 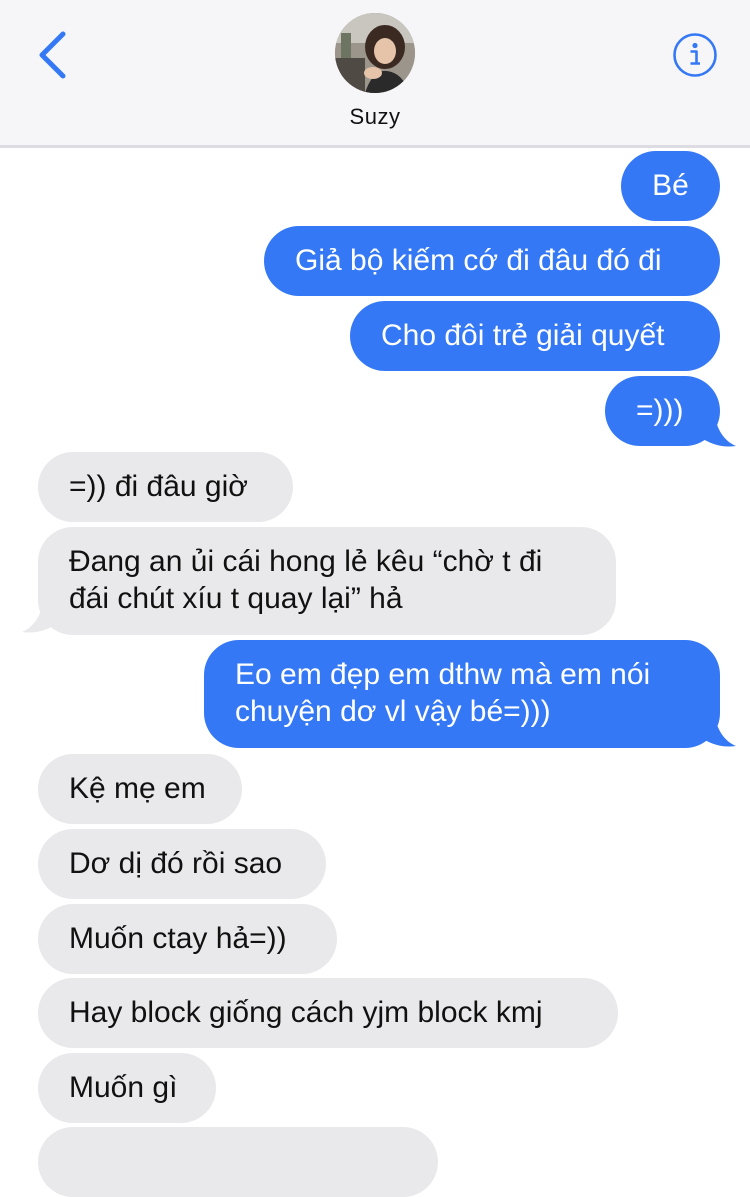 What do you see at coordinates (670, 186) in the screenshot?
I see `message-bubble-sent: Bé` at bounding box center [670, 186].